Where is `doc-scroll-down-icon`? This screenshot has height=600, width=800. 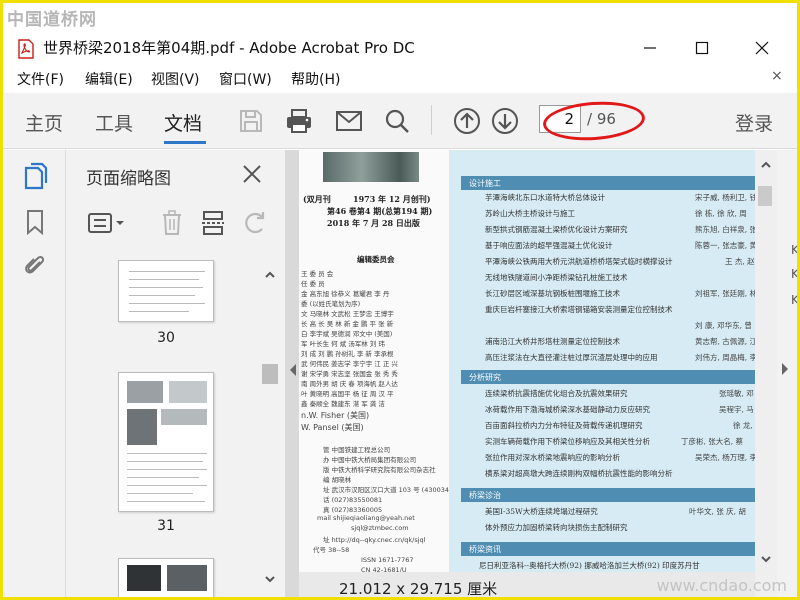 doc-scroll-down-icon is located at coordinates (766, 559).